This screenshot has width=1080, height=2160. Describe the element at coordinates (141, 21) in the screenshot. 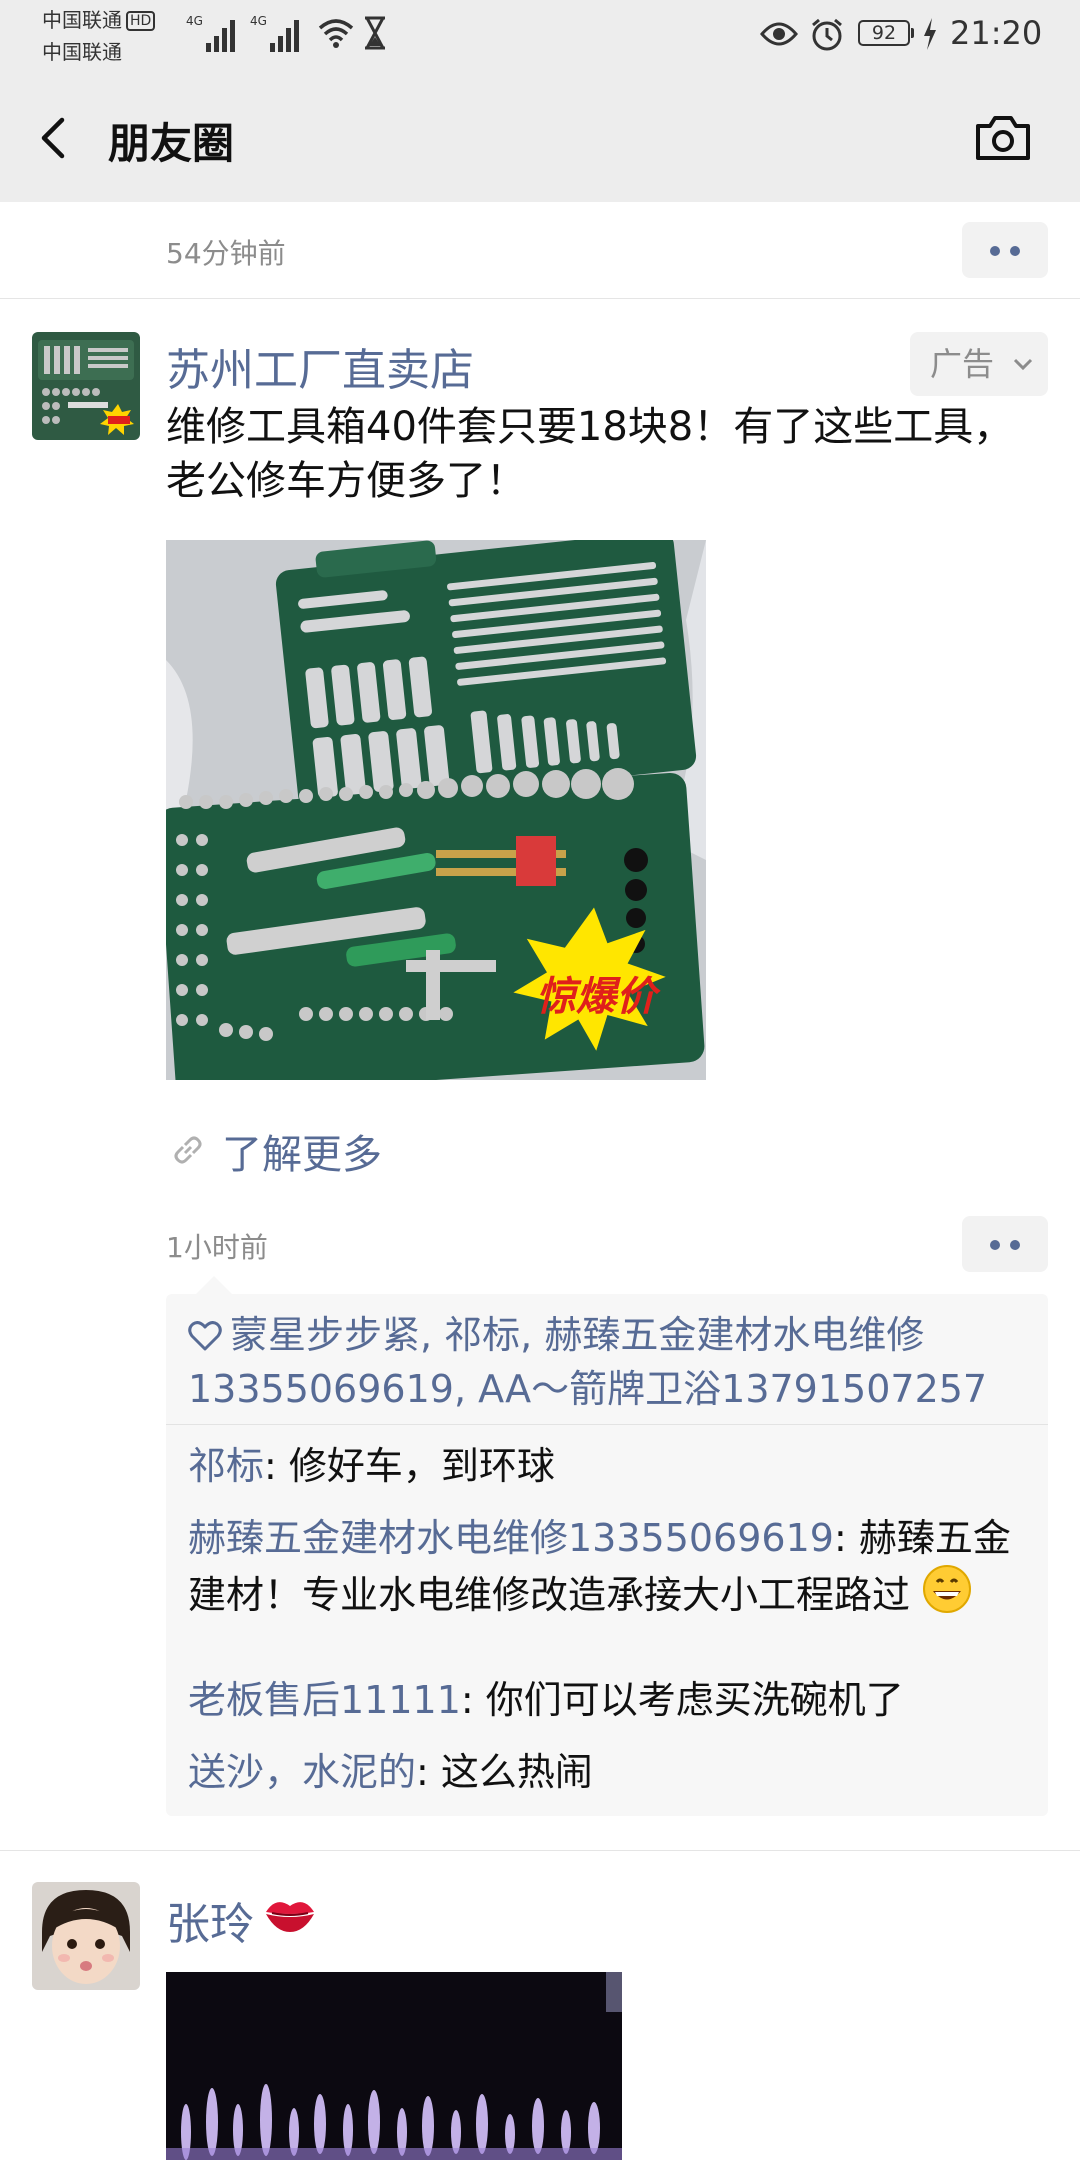

I see `hd-badge: HD` at that location.